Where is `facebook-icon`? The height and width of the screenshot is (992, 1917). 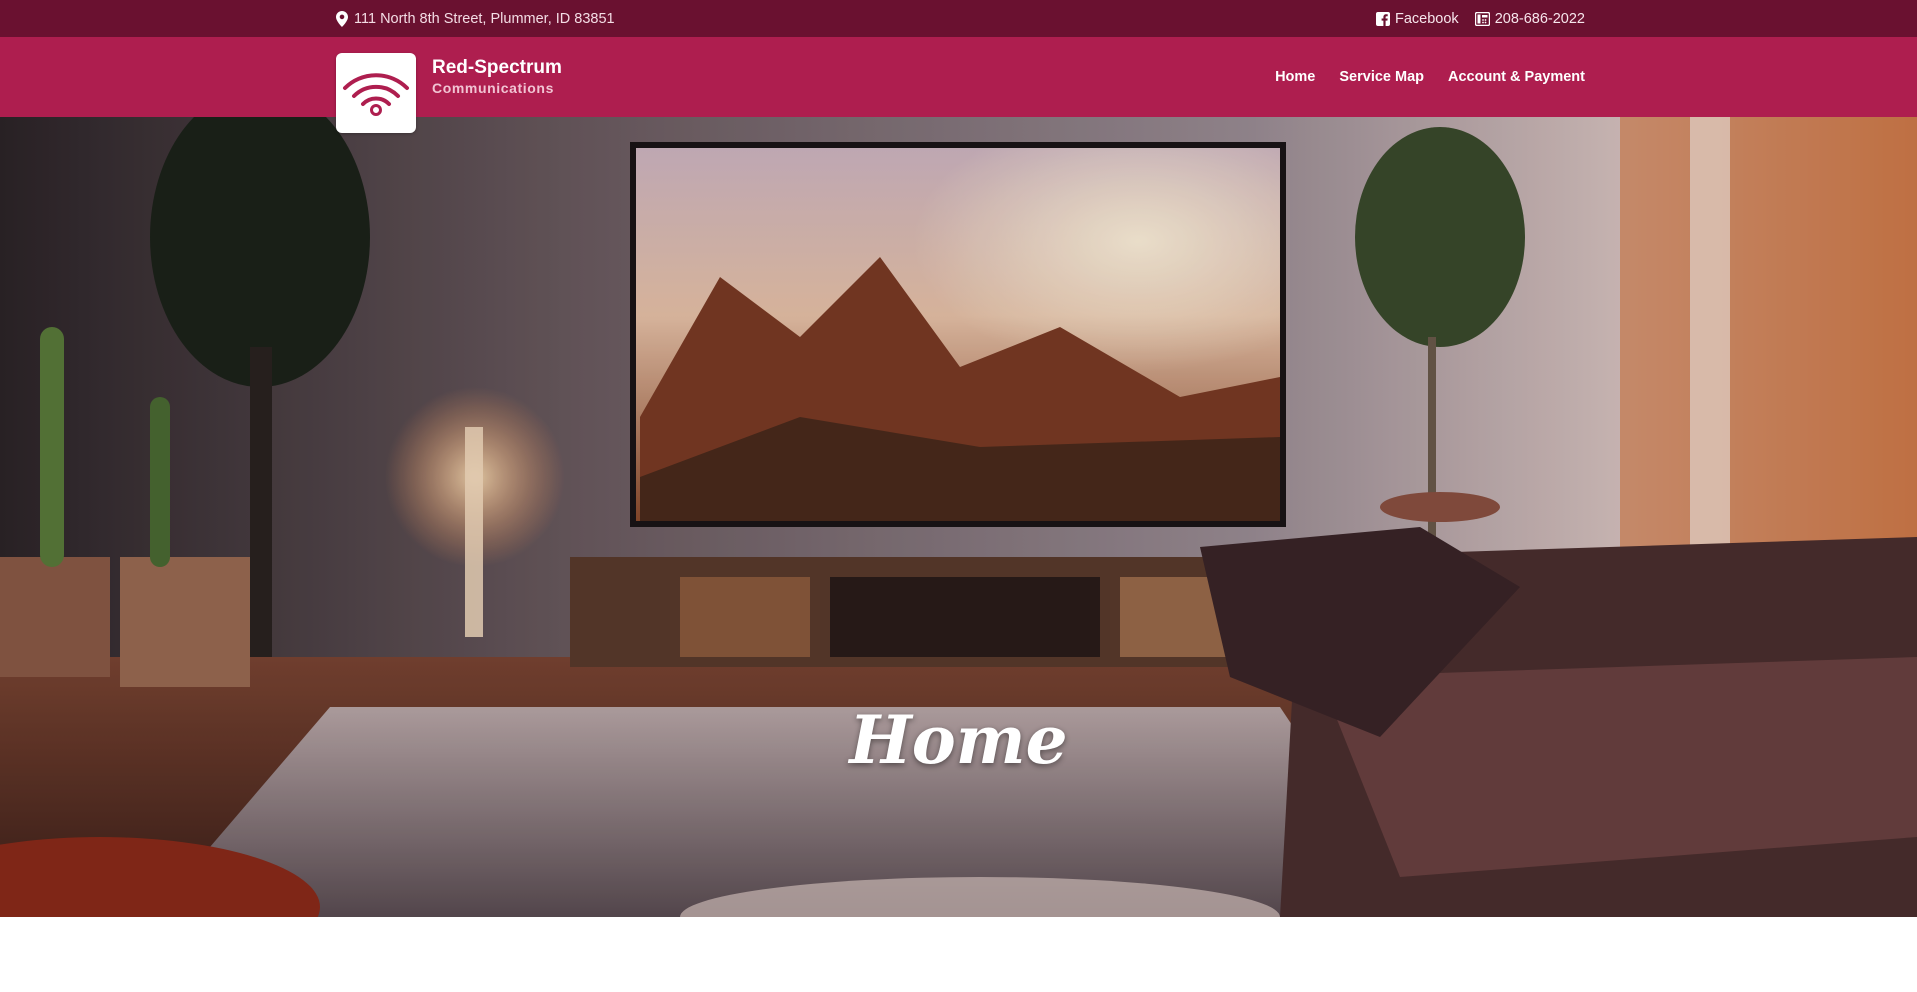 facebook-icon is located at coordinates (1383, 18).